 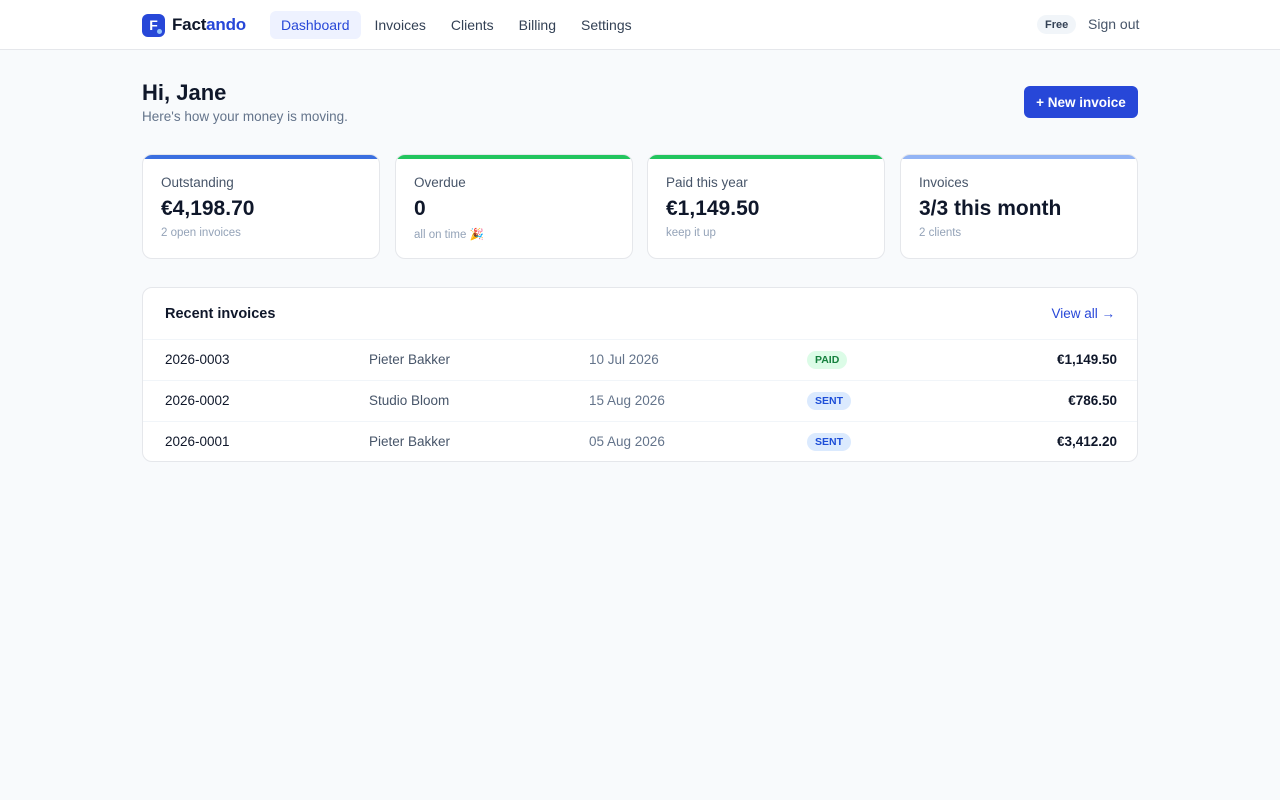 I want to click on nav-item-settings: Settings, so click(x=606, y=25).